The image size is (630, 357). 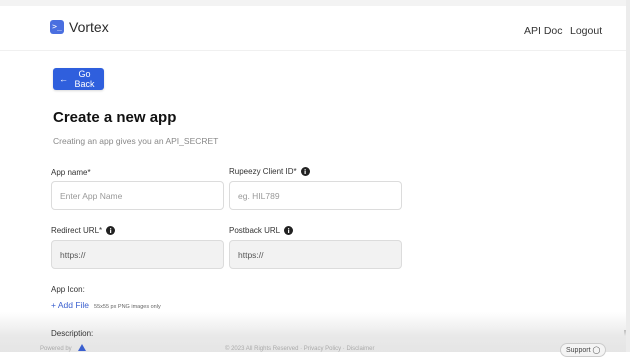 I want to click on description-label-text: Description:, so click(x=72, y=333).